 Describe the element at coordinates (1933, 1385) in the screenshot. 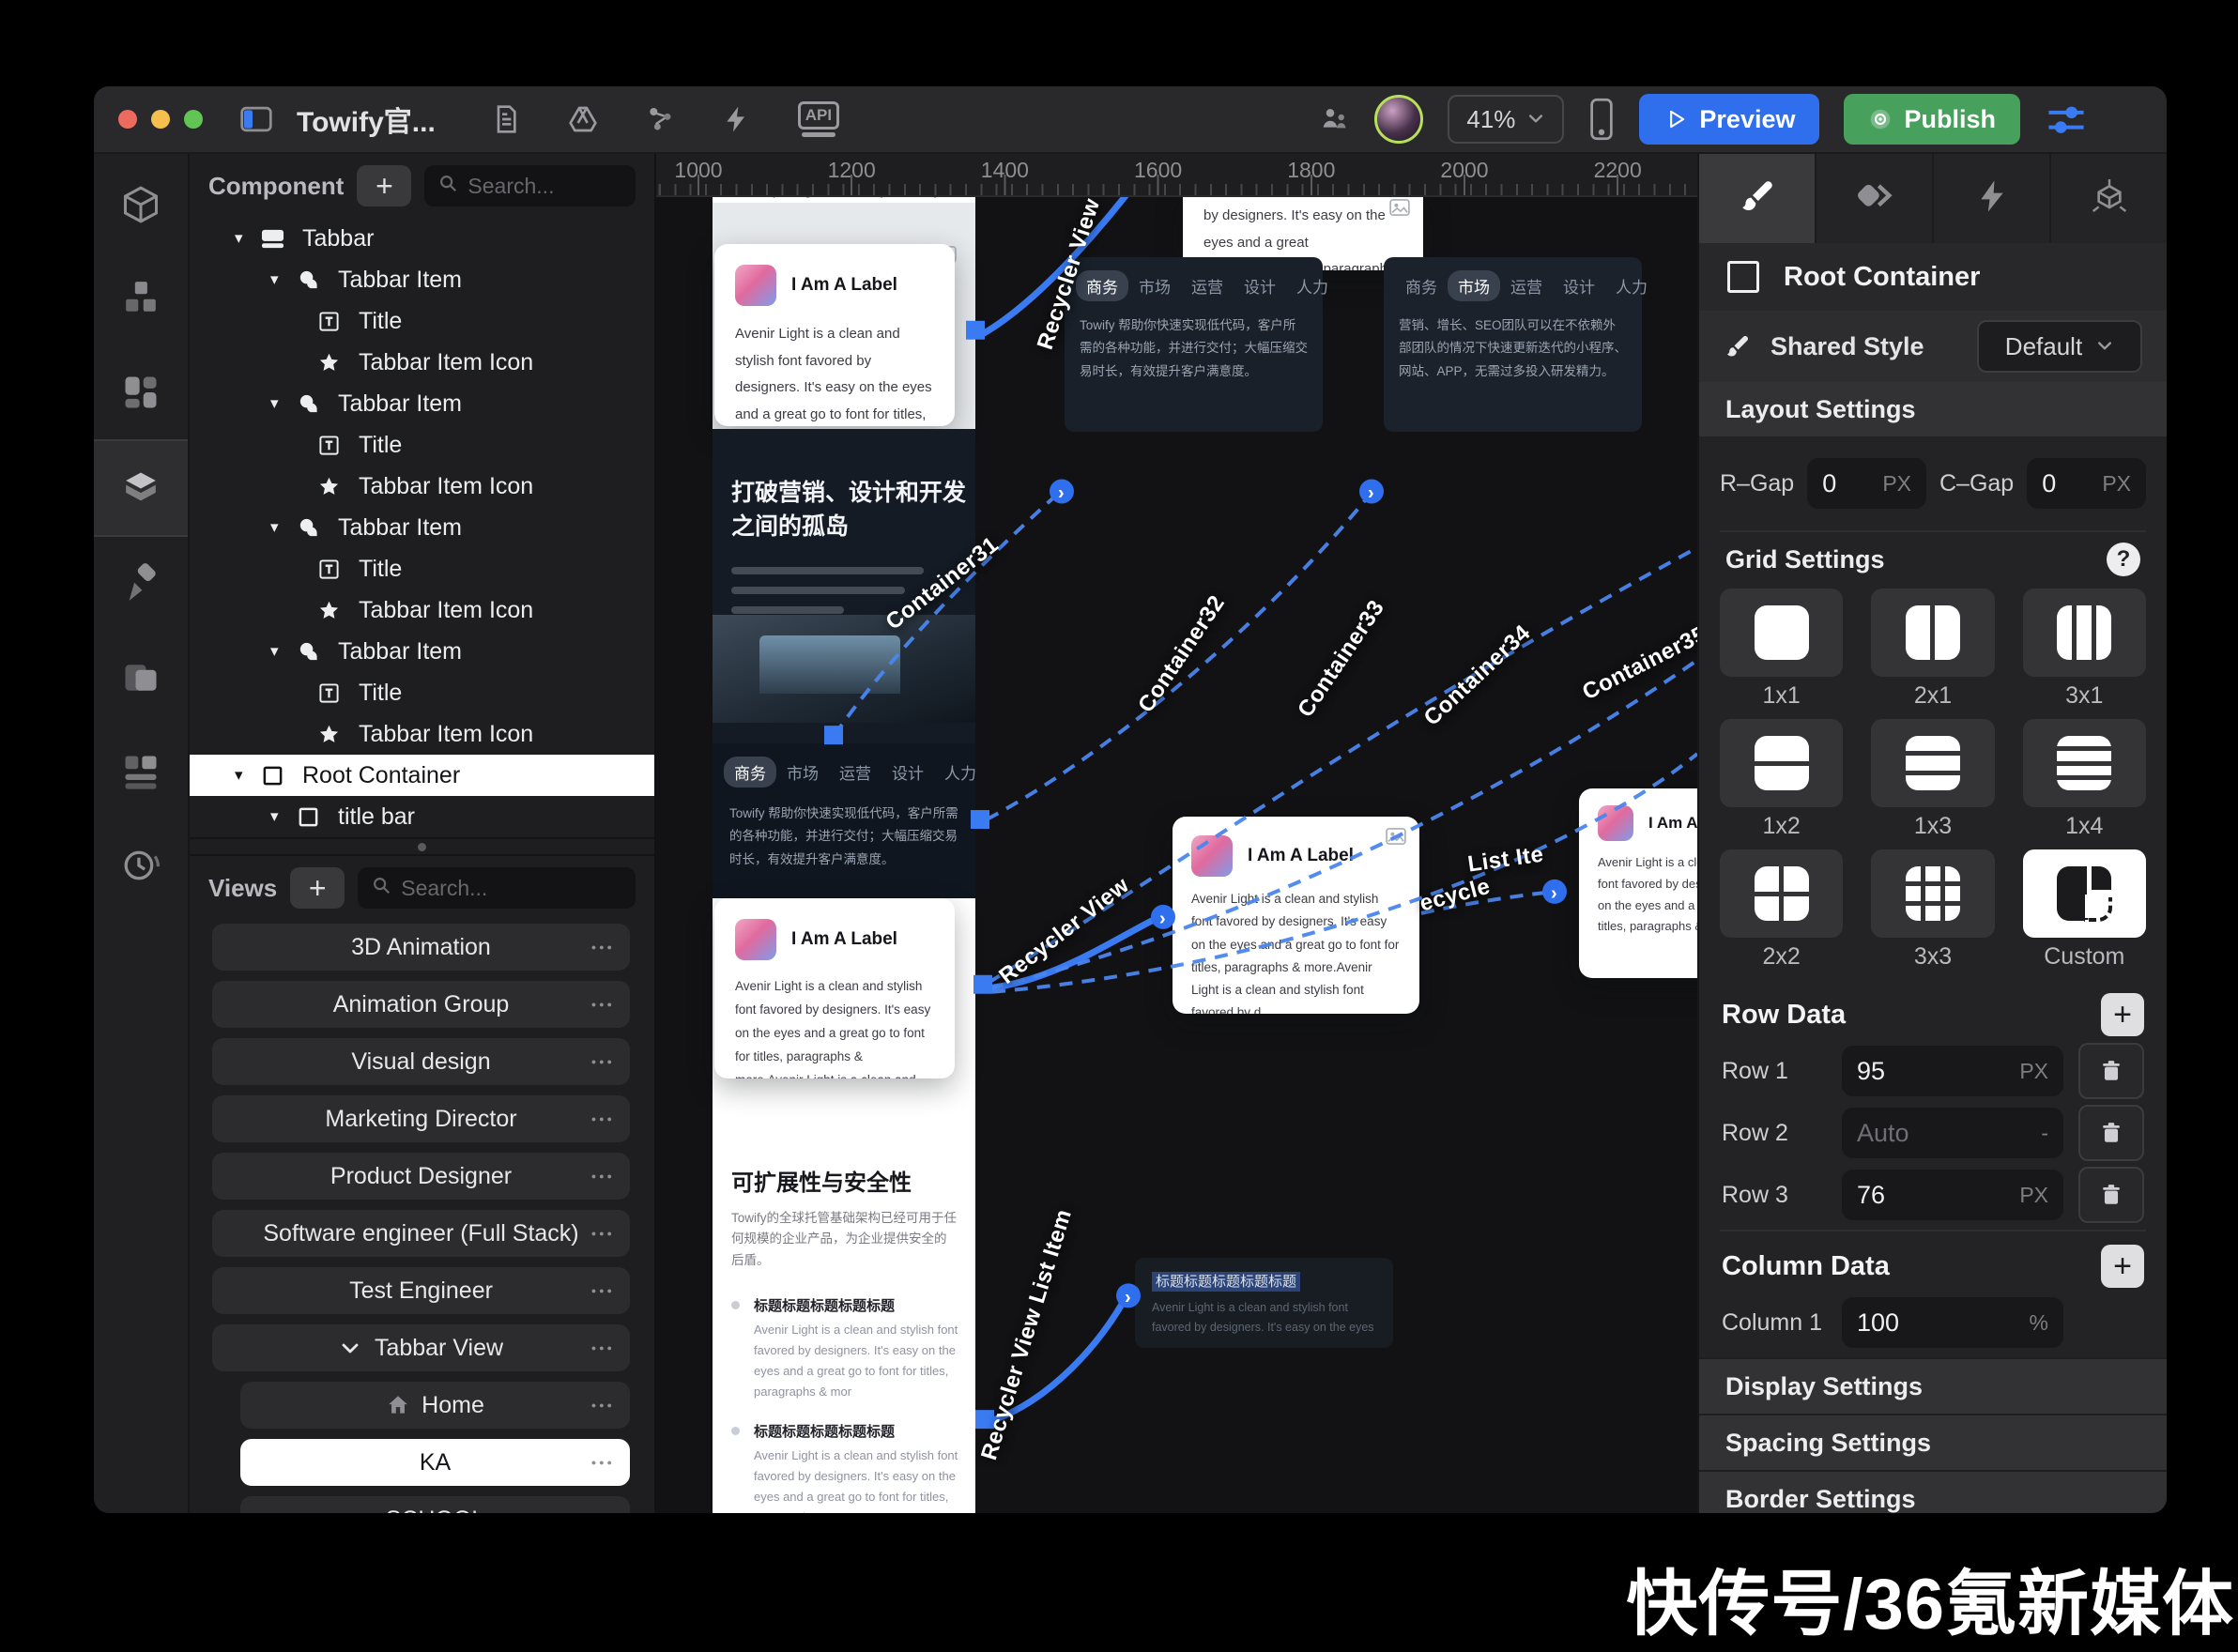

I see `display-settings-header: Display Settings` at that location.